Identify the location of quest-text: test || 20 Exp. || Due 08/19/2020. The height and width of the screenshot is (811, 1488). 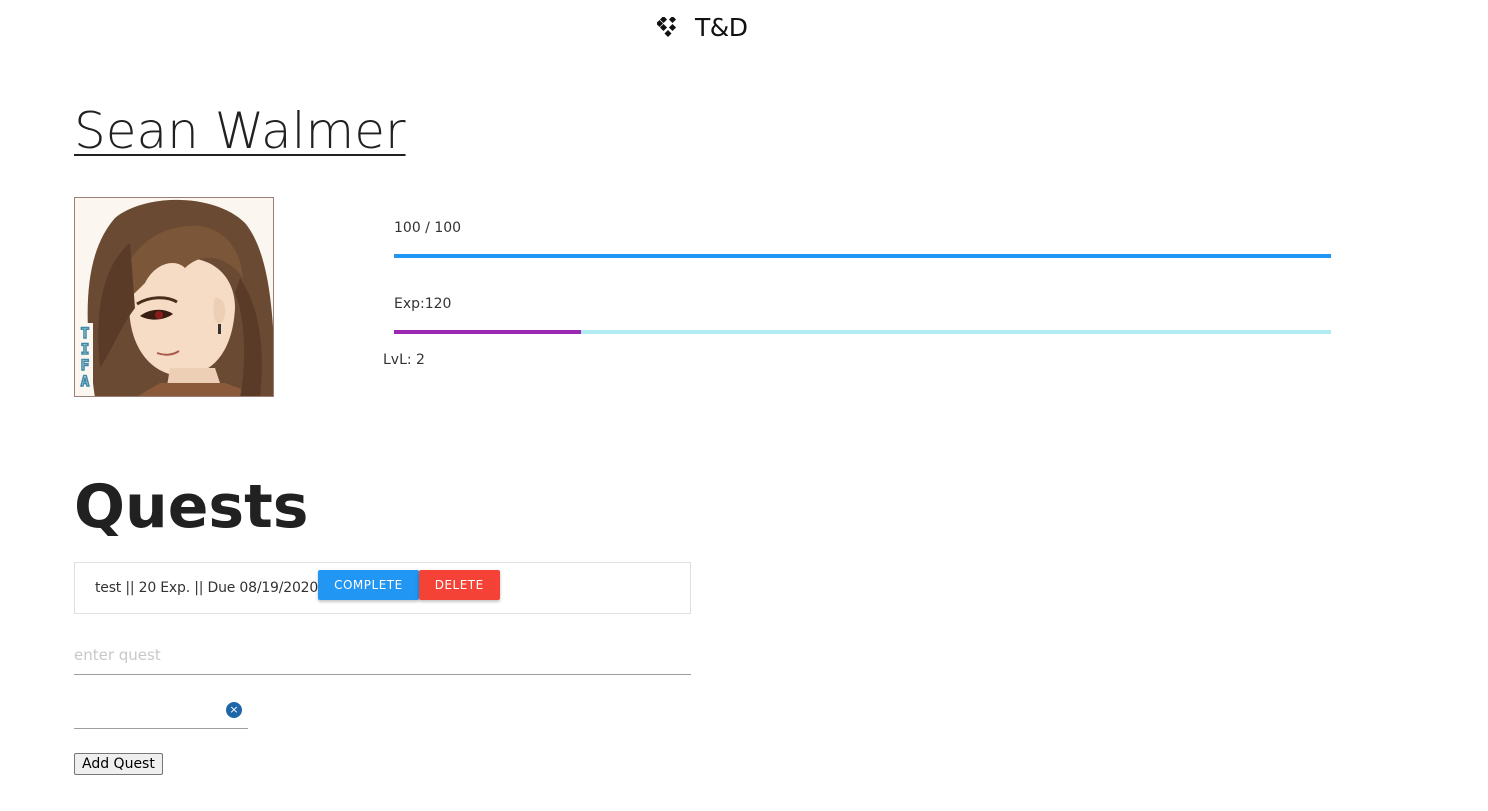
(207, 588).